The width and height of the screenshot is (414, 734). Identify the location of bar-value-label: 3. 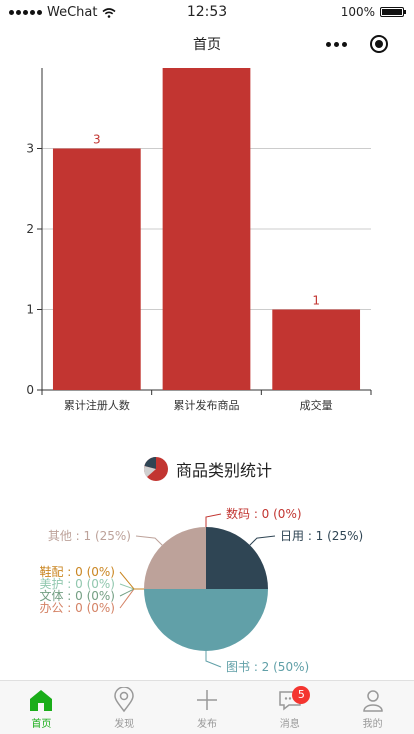
(97, 140).